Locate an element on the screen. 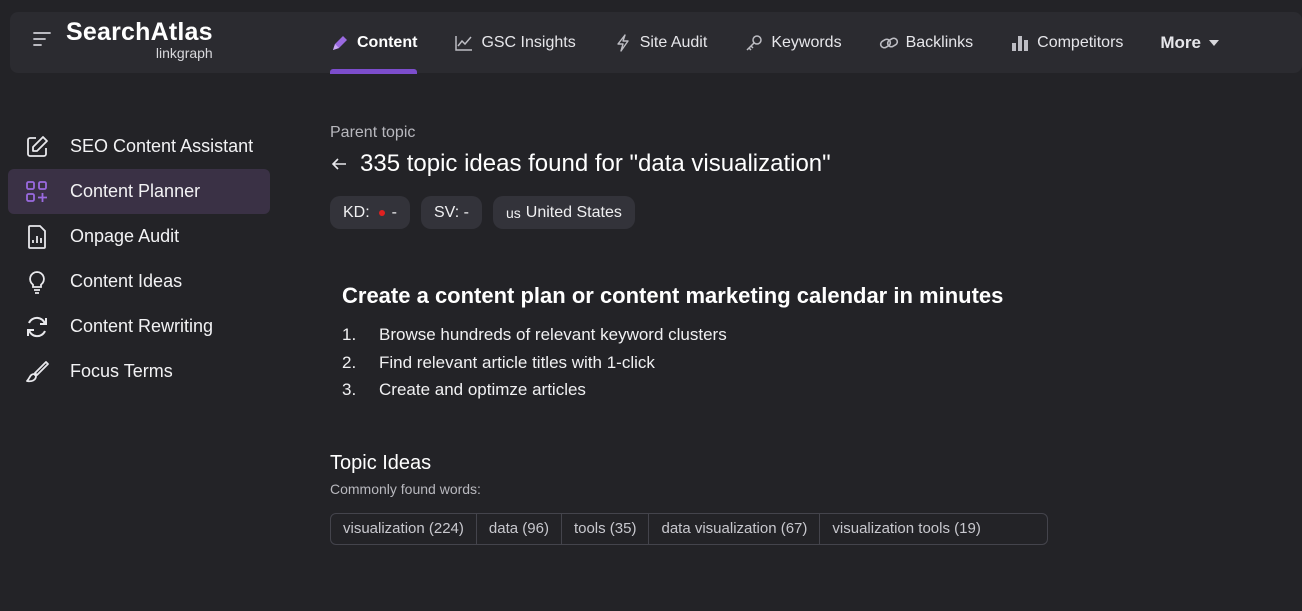 This screenshot has width=1302, height=611. sidebar-item-label: Content Planner is located at coordinates (135, 191).